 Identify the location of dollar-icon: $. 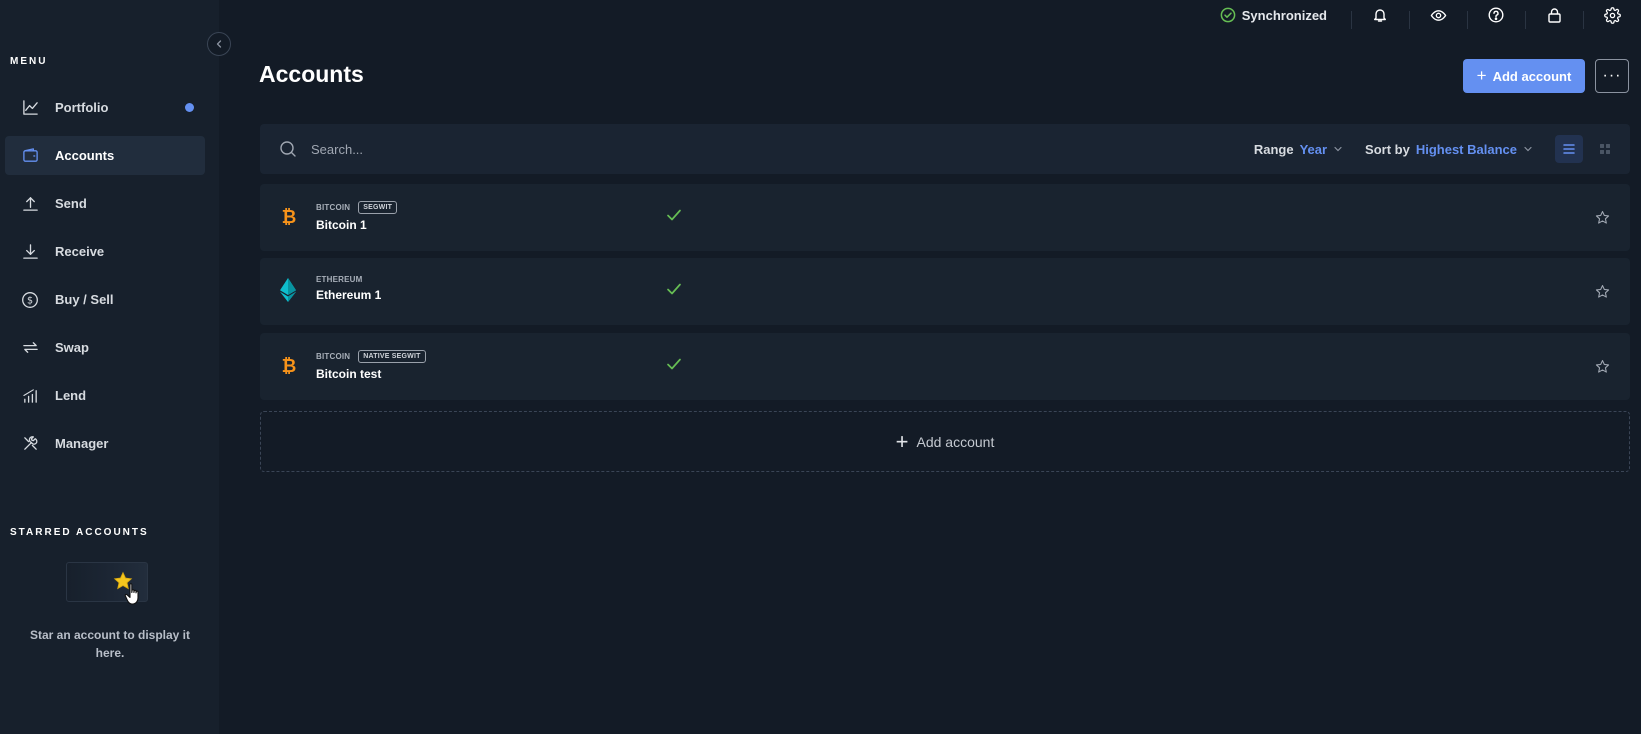
(30, 300).